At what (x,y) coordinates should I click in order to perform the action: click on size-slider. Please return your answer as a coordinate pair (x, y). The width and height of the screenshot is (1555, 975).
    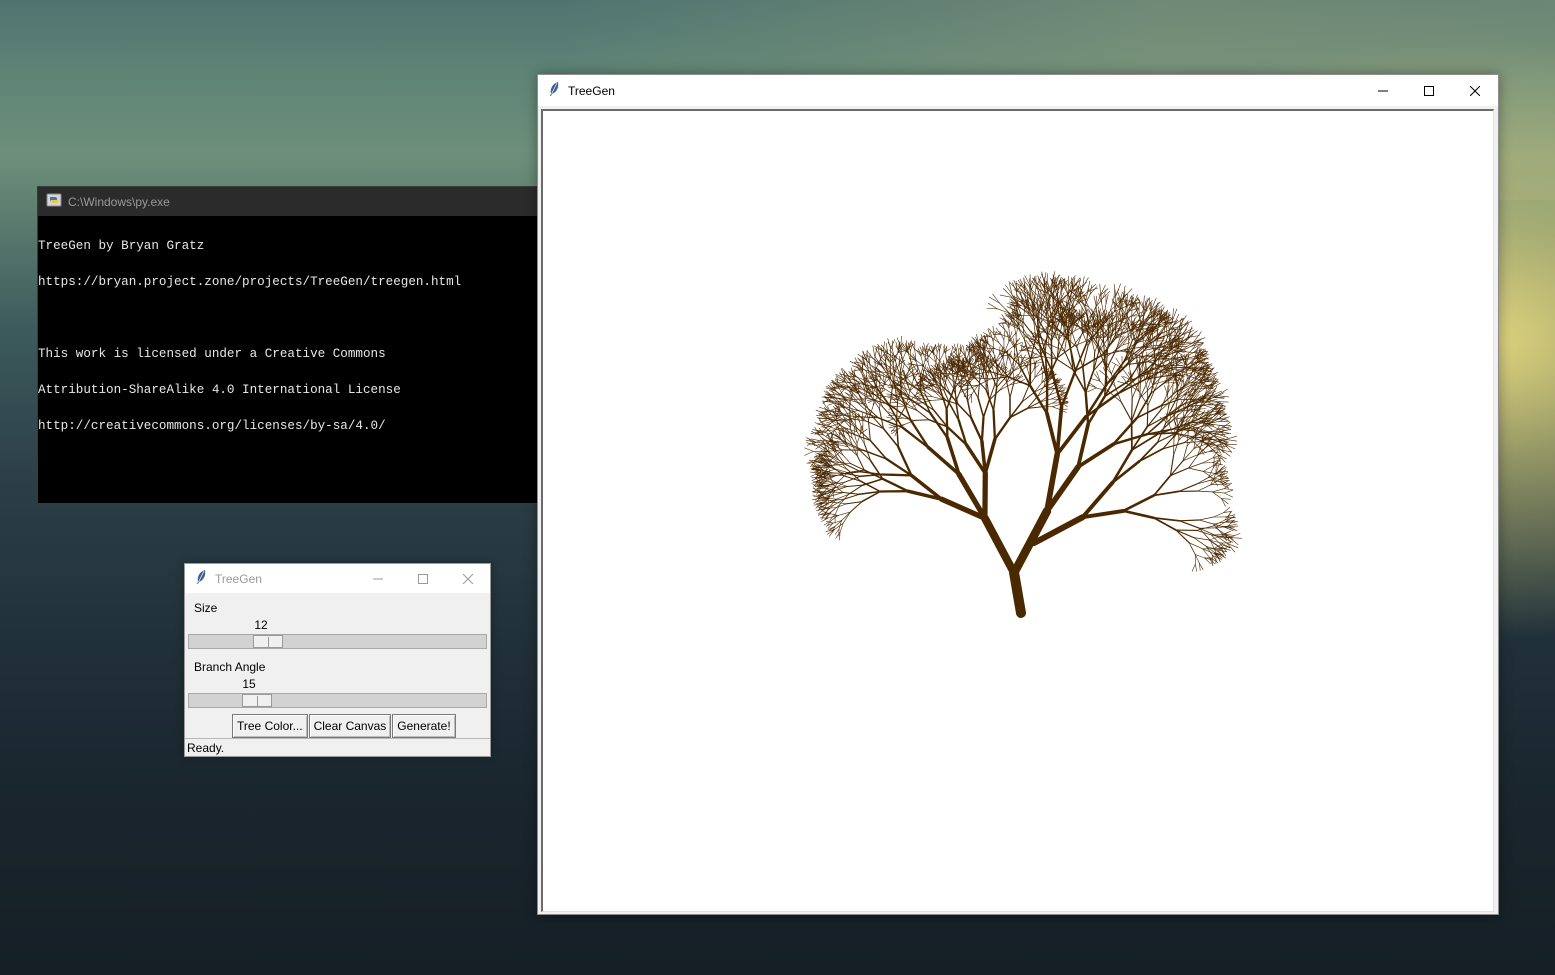
    Looking at the image, I should click on (337, 641).